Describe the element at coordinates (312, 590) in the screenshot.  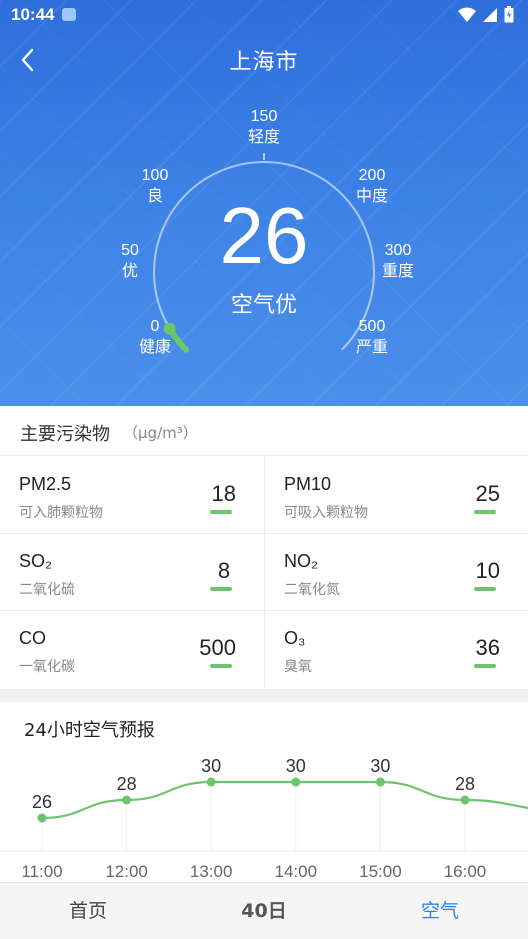
I see `pollutant-desc: 二氧化氮` at that location.